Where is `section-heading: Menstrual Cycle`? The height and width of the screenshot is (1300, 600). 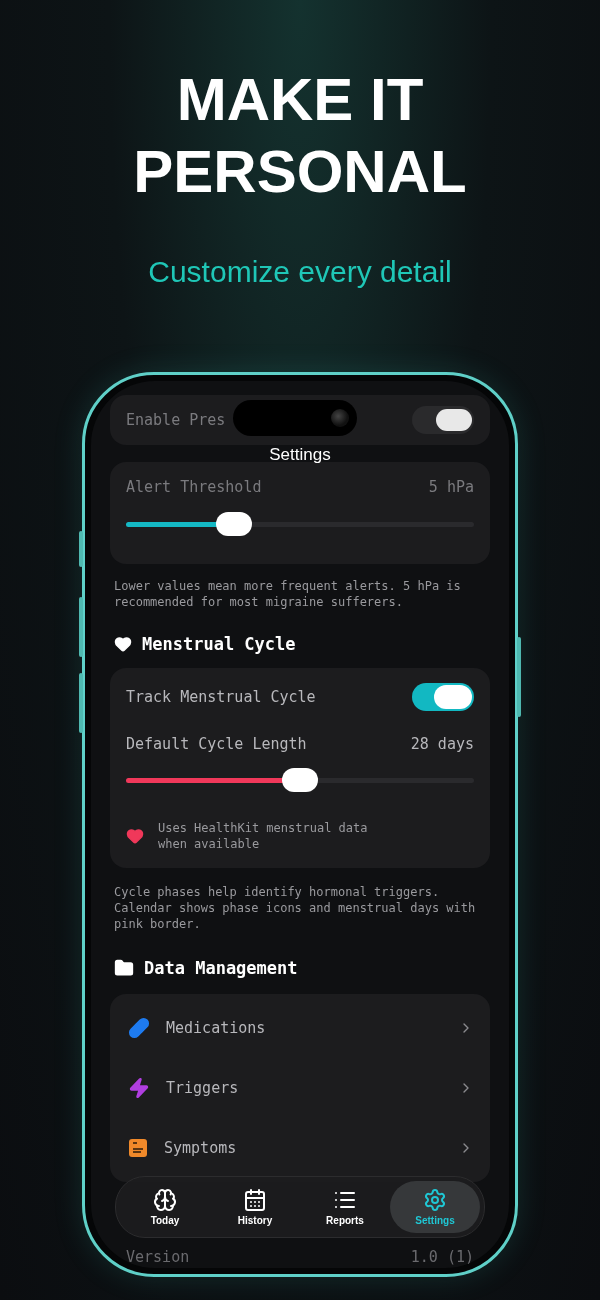
section-heading: Menstrual Cycle is located at coordinates (219, 644).